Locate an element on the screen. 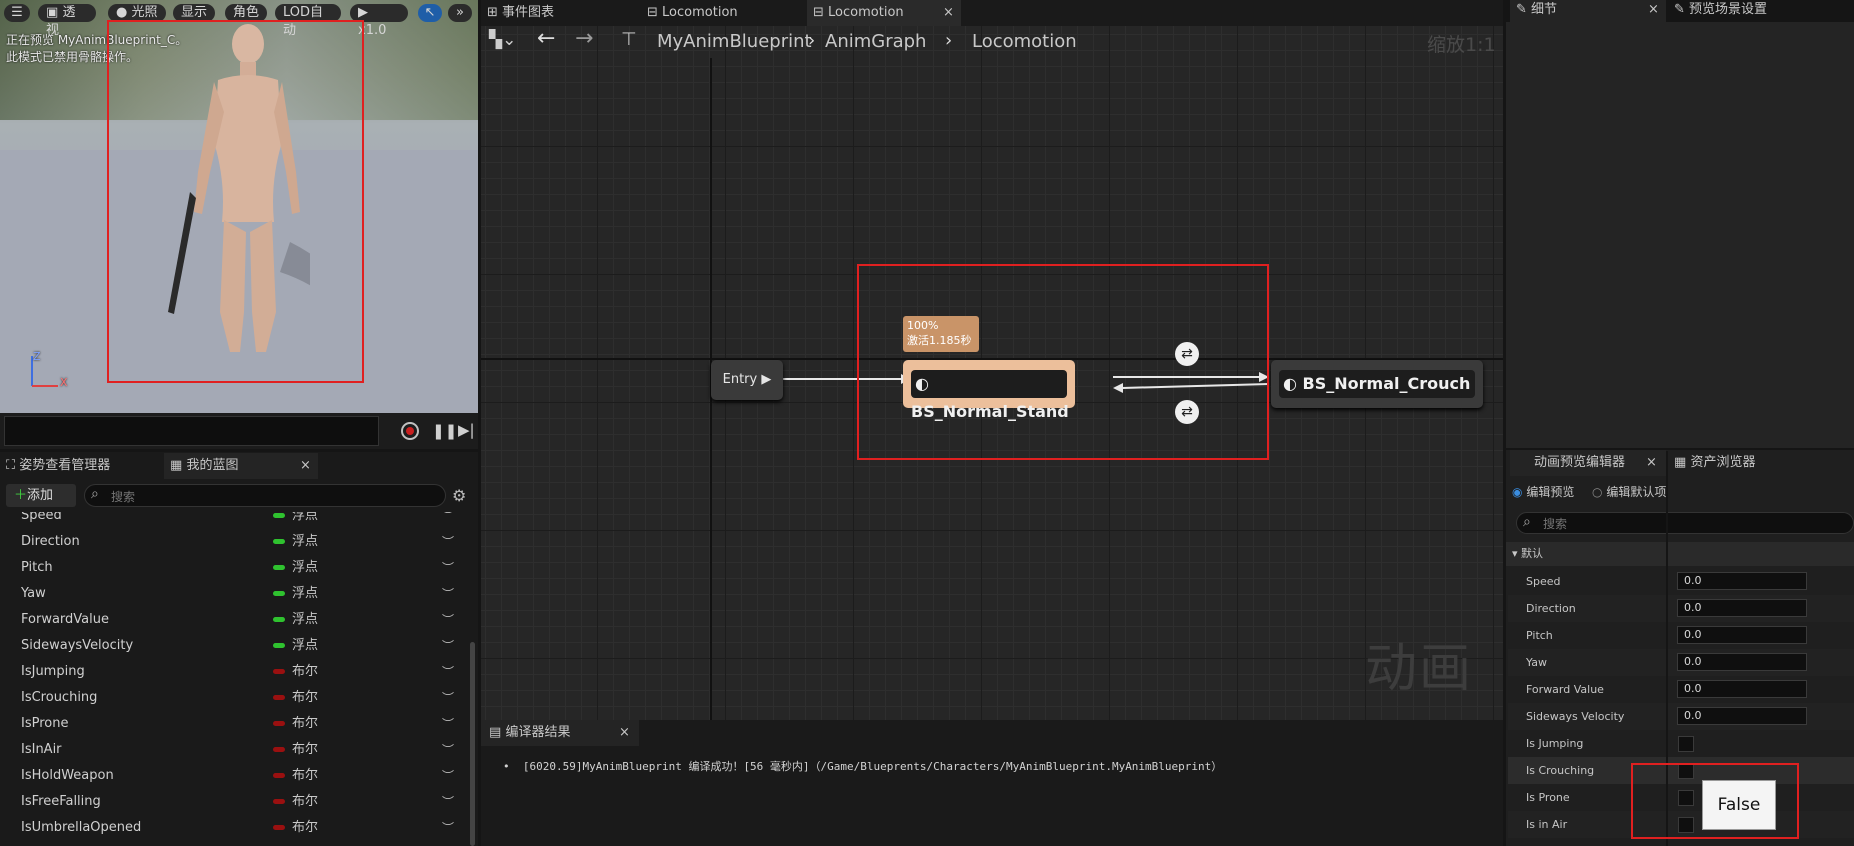  add-button: ＋添加 is located at coordinates (41, 495).